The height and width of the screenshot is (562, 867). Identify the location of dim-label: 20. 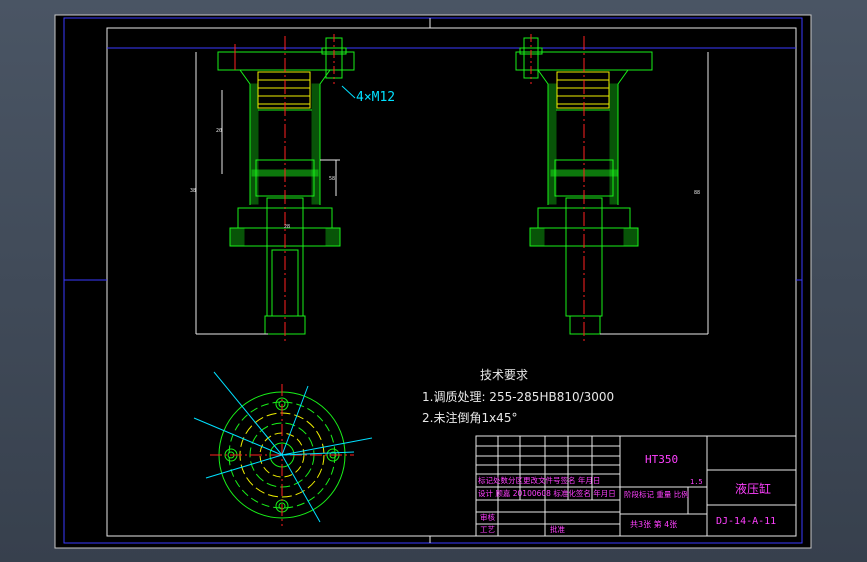
(219, 131).